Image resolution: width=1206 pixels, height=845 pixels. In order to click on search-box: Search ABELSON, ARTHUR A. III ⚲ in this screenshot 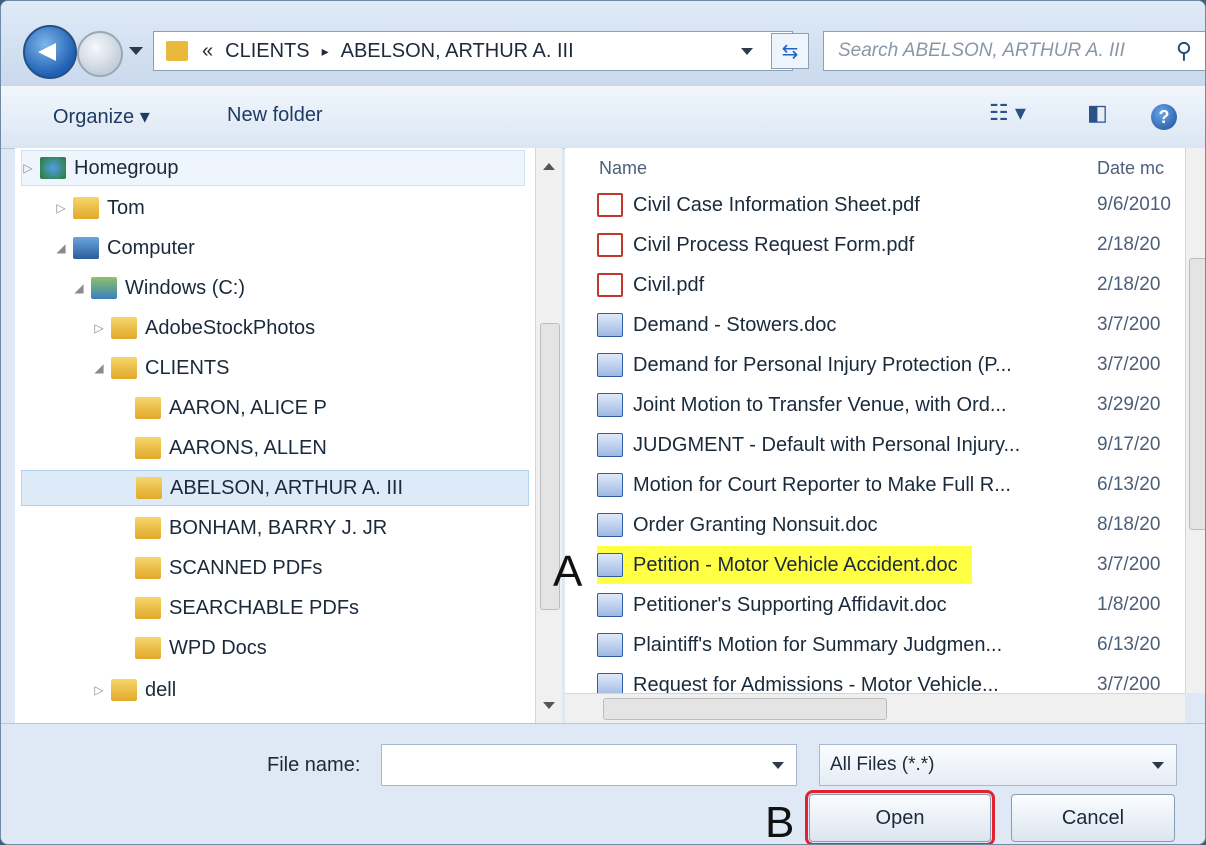, I will do `click(1014, 51)`.